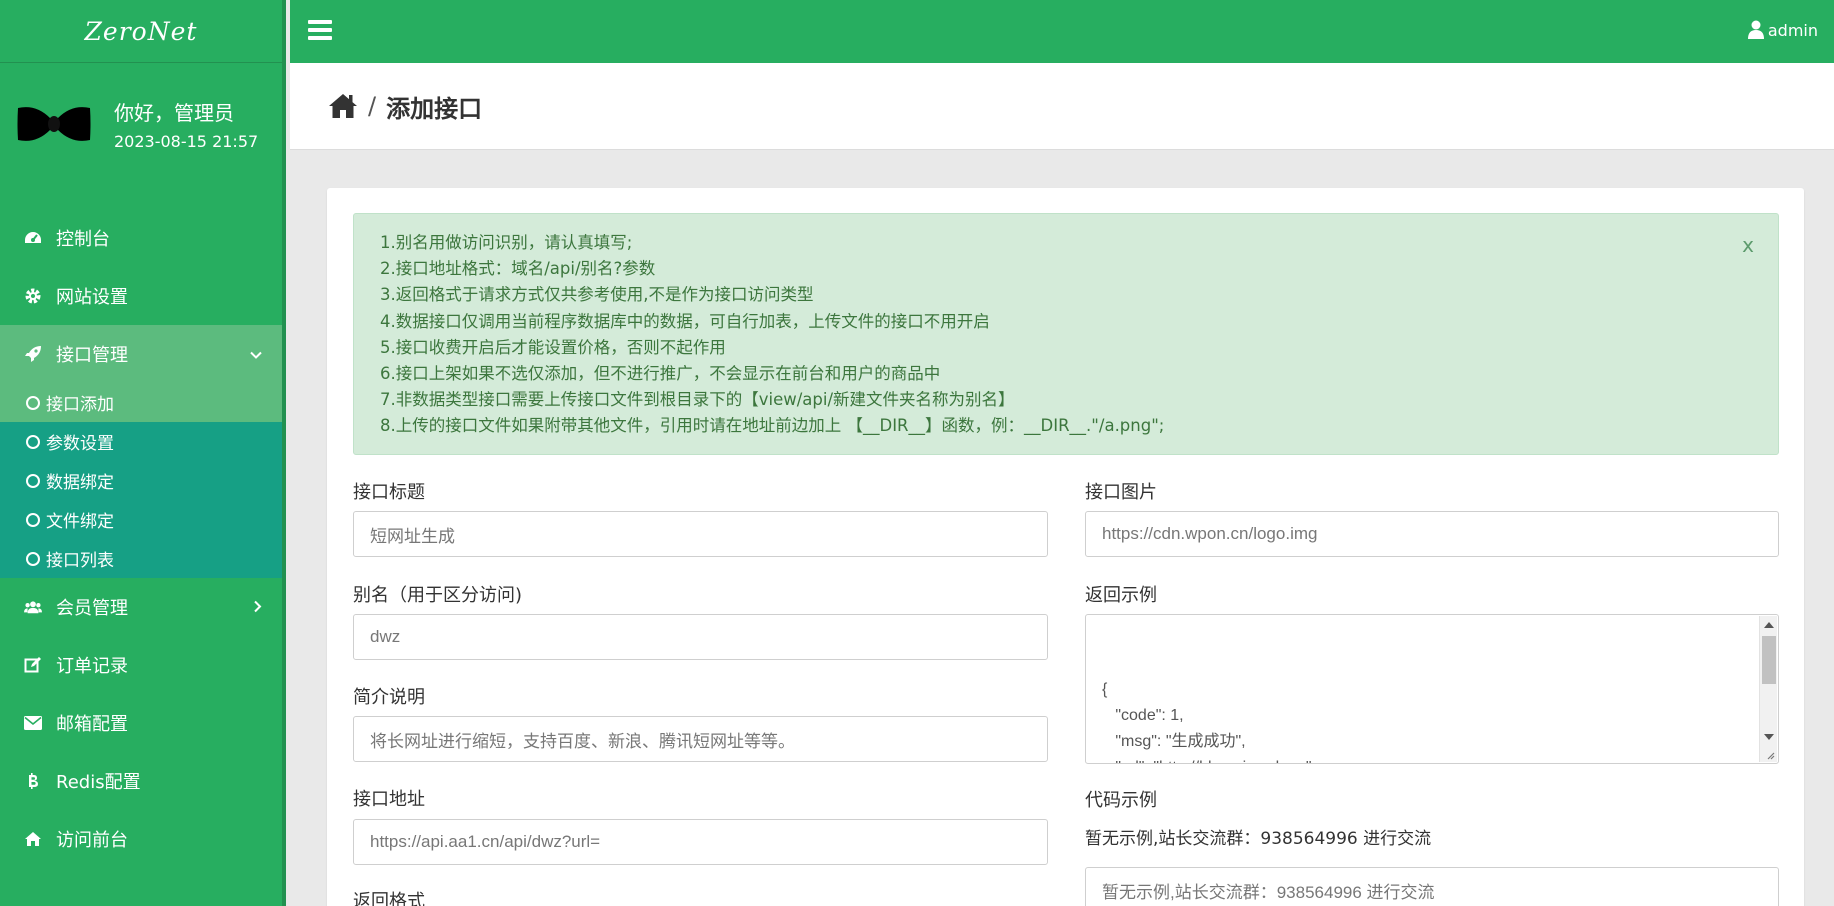 Image resolution: width=1834 pixels, height=906 pixels. What do you see at coordinates (700, 739) in the screenshot?
I see `desc-input: 将长网址进行缩短，支持百度、新浪、腾讯短网址等等。` at bounding box center [700, 739].